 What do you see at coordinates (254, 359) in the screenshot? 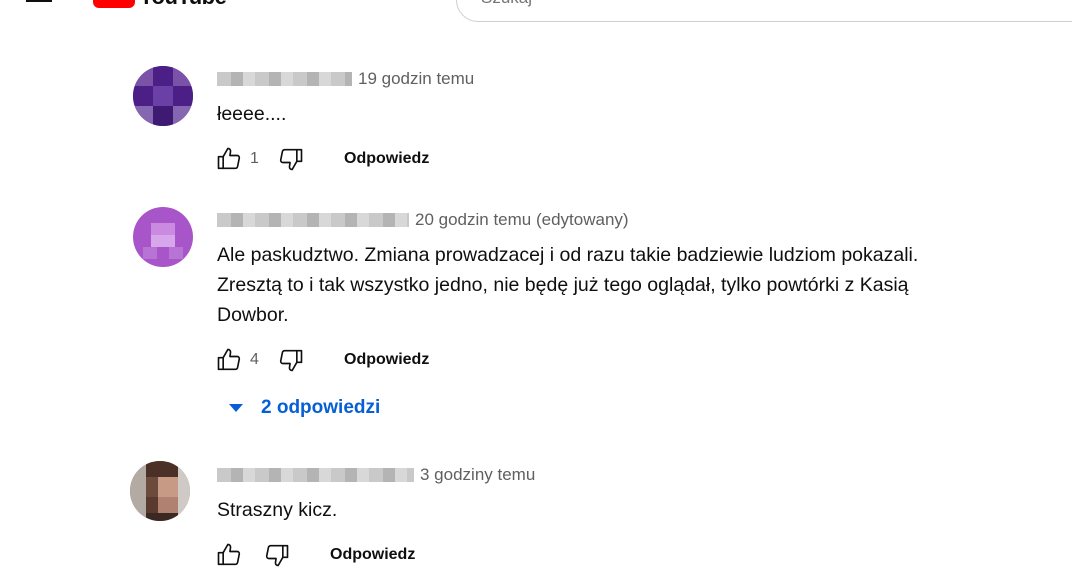
I see `like-count: 4` at bounding box center [254, 359].